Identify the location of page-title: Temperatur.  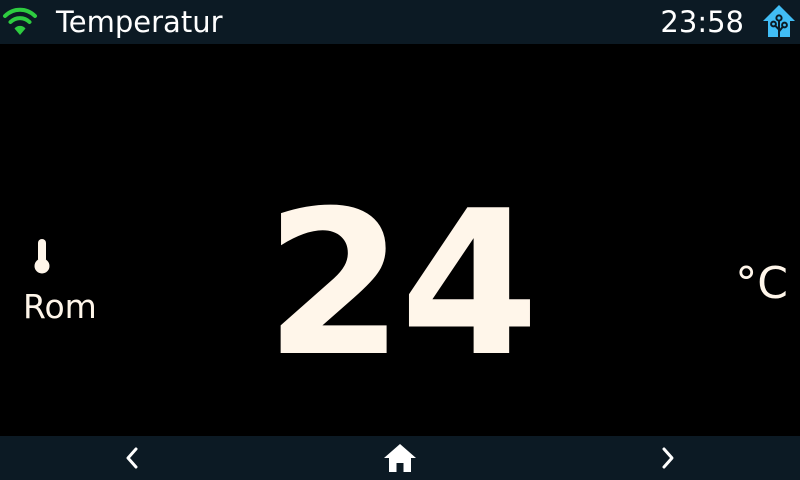
(139, 22).